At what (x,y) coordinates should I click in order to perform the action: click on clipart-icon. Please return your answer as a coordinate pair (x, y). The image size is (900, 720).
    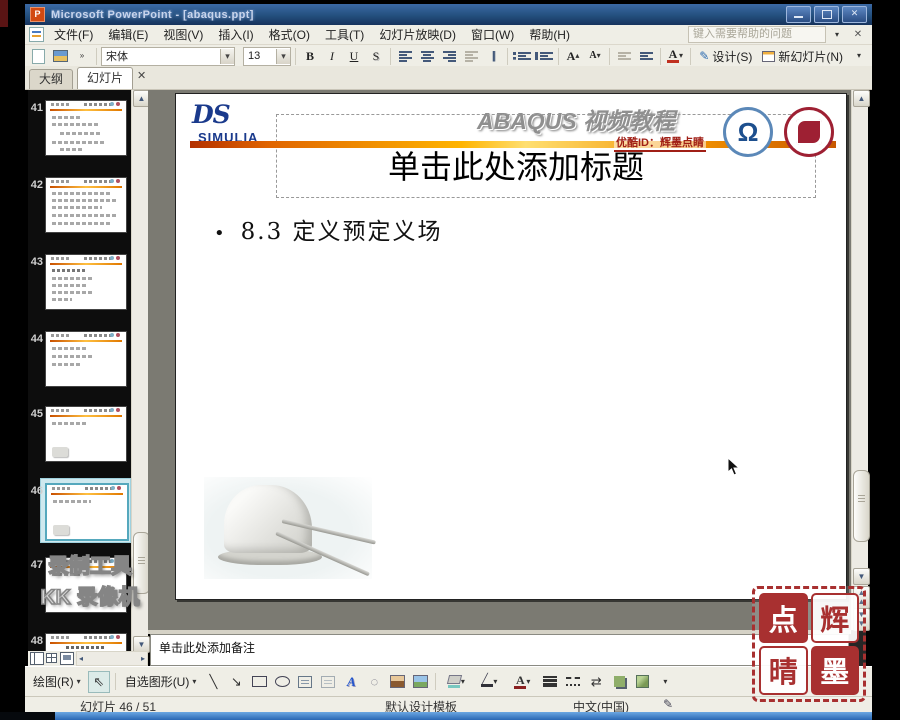
    Looking at the image, I should click on (397, 681).